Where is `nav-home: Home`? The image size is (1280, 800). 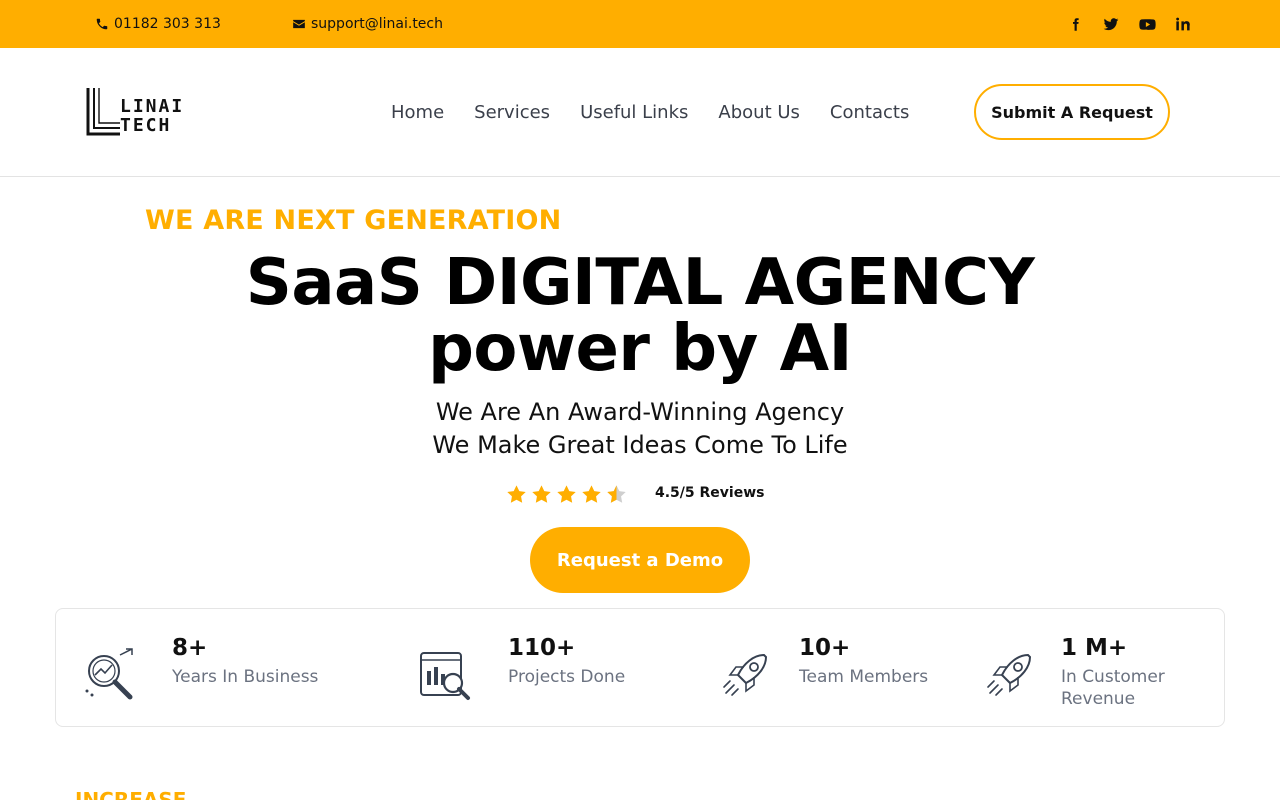 nav-home: Home is located at coordinates (417, 112).